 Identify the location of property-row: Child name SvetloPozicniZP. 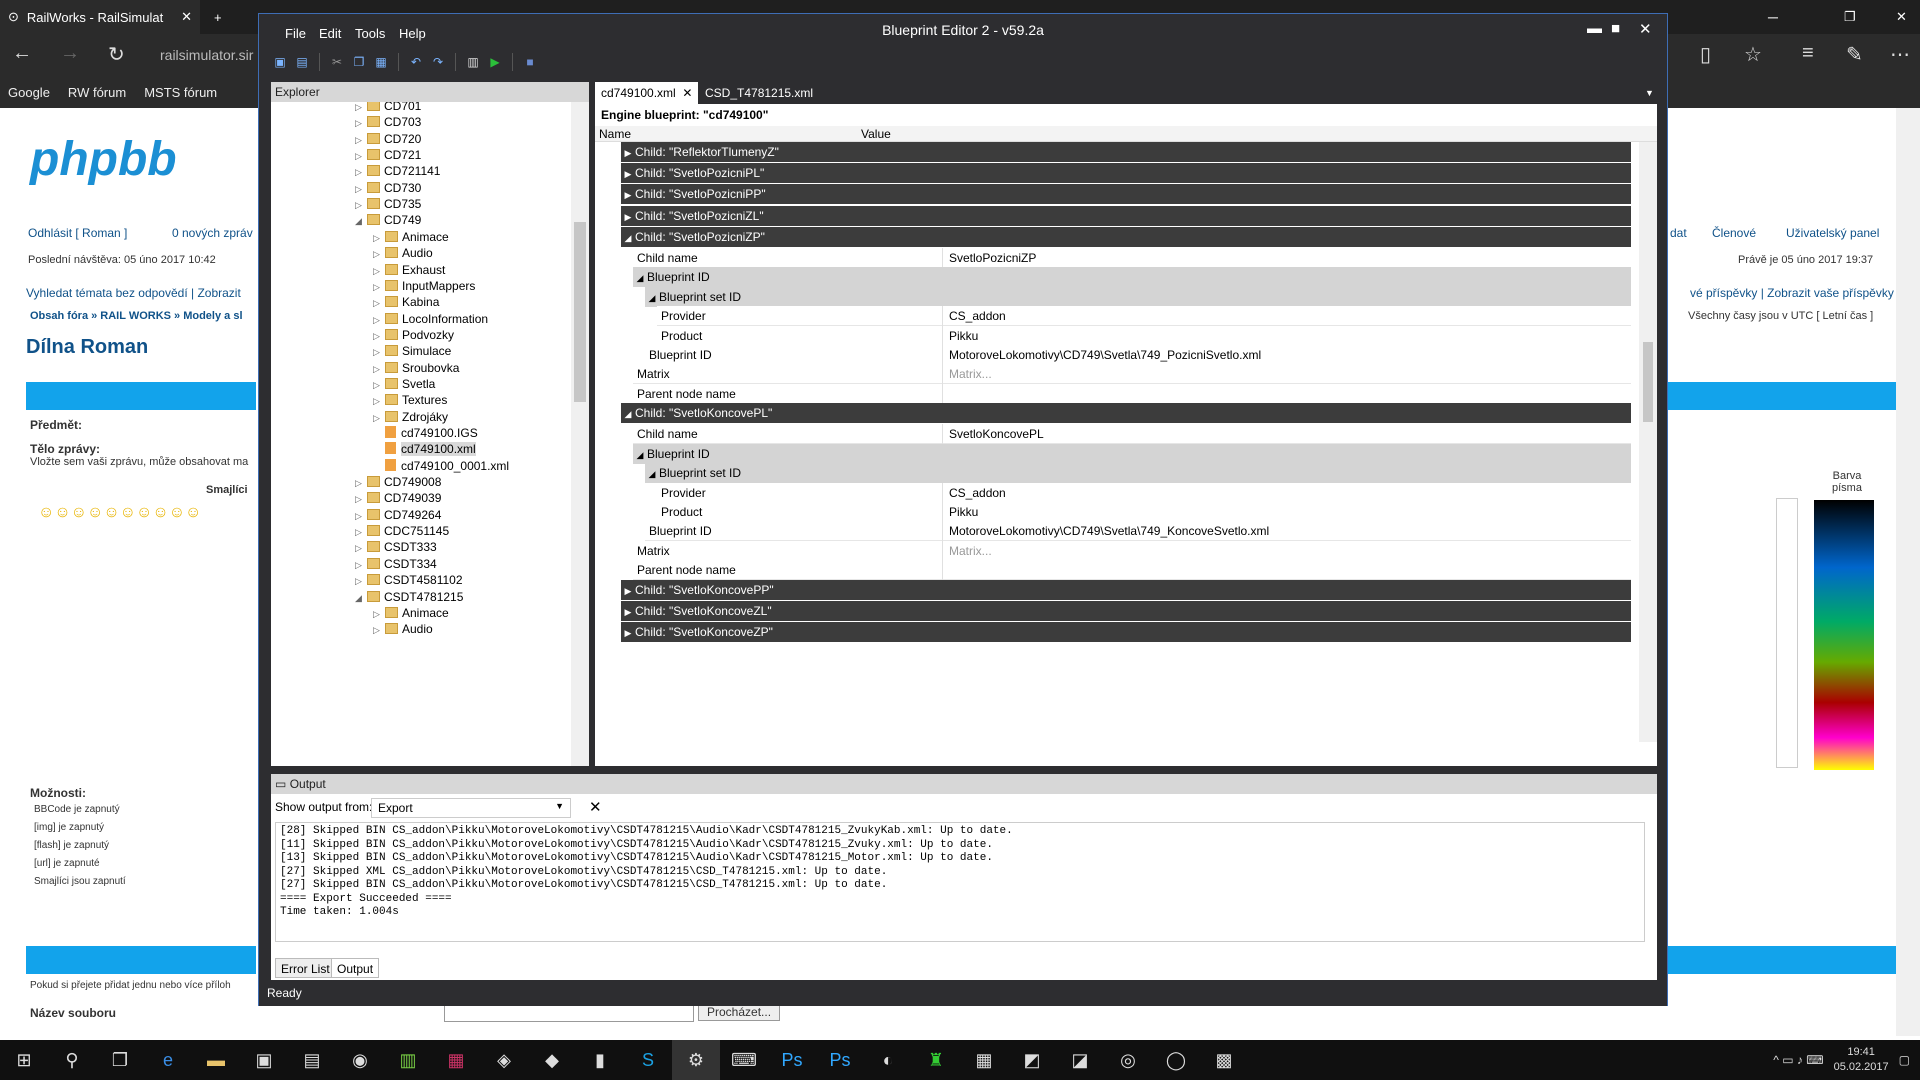
(1132, 258).